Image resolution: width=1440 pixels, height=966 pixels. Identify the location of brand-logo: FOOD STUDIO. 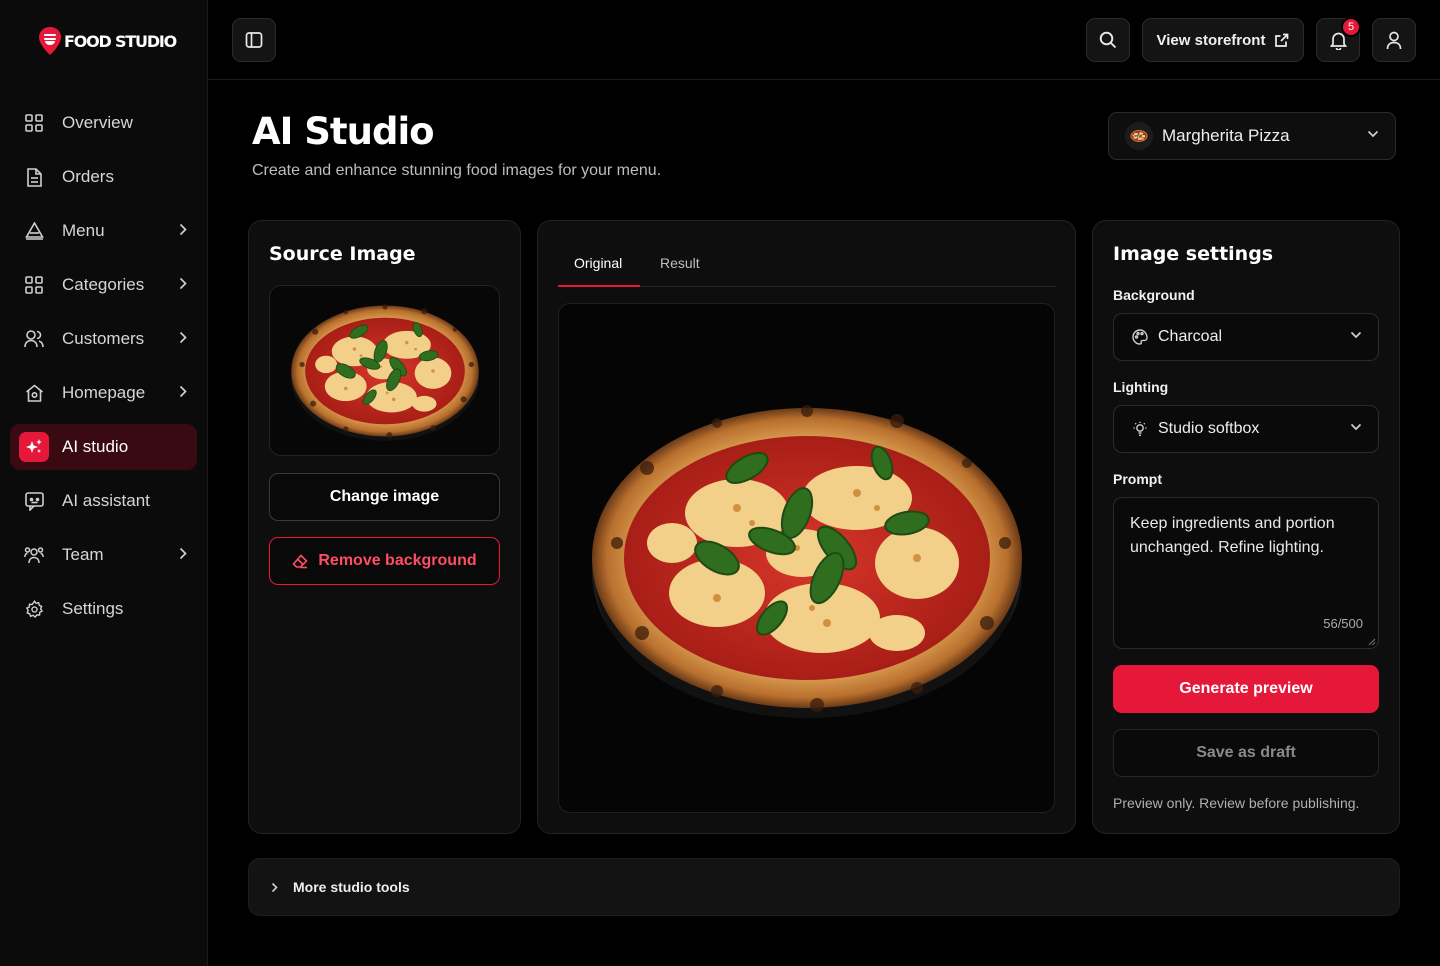
(107, 41).